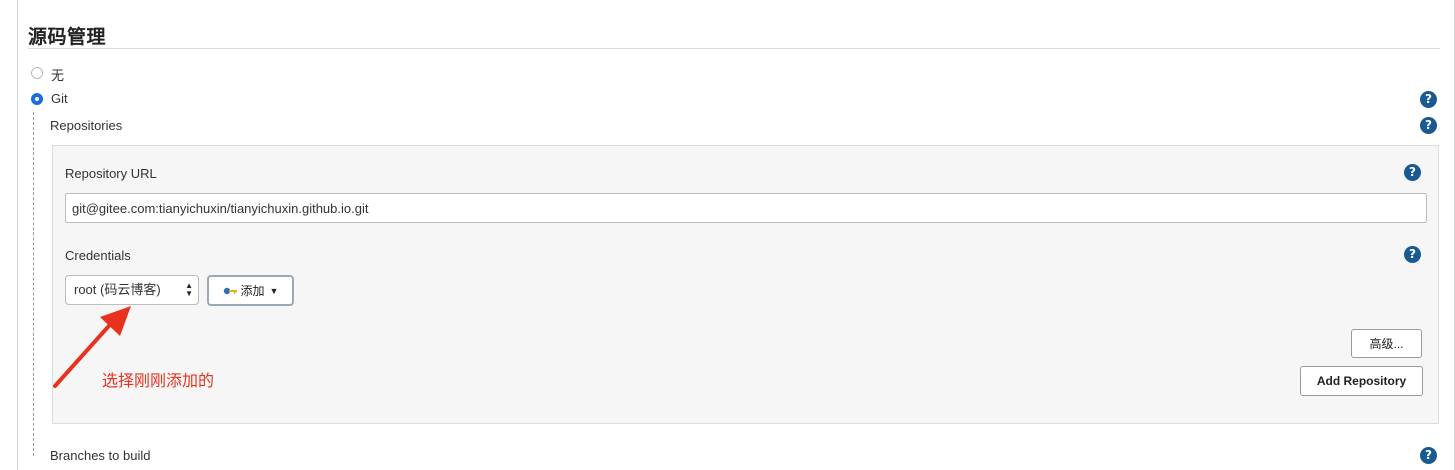  Describe the element at coordinates (158, 380) in the screenshot. I see `annotation-text: 选择刚刚添加的` at that location.